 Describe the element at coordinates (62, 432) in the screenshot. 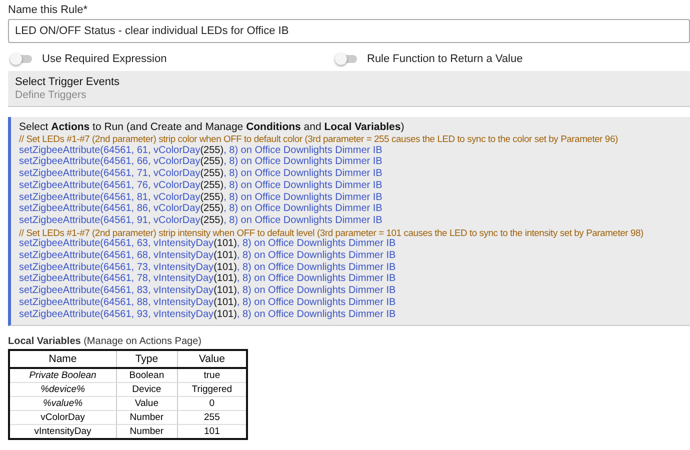

I see `table-cell: vIntensityDay` at that location.